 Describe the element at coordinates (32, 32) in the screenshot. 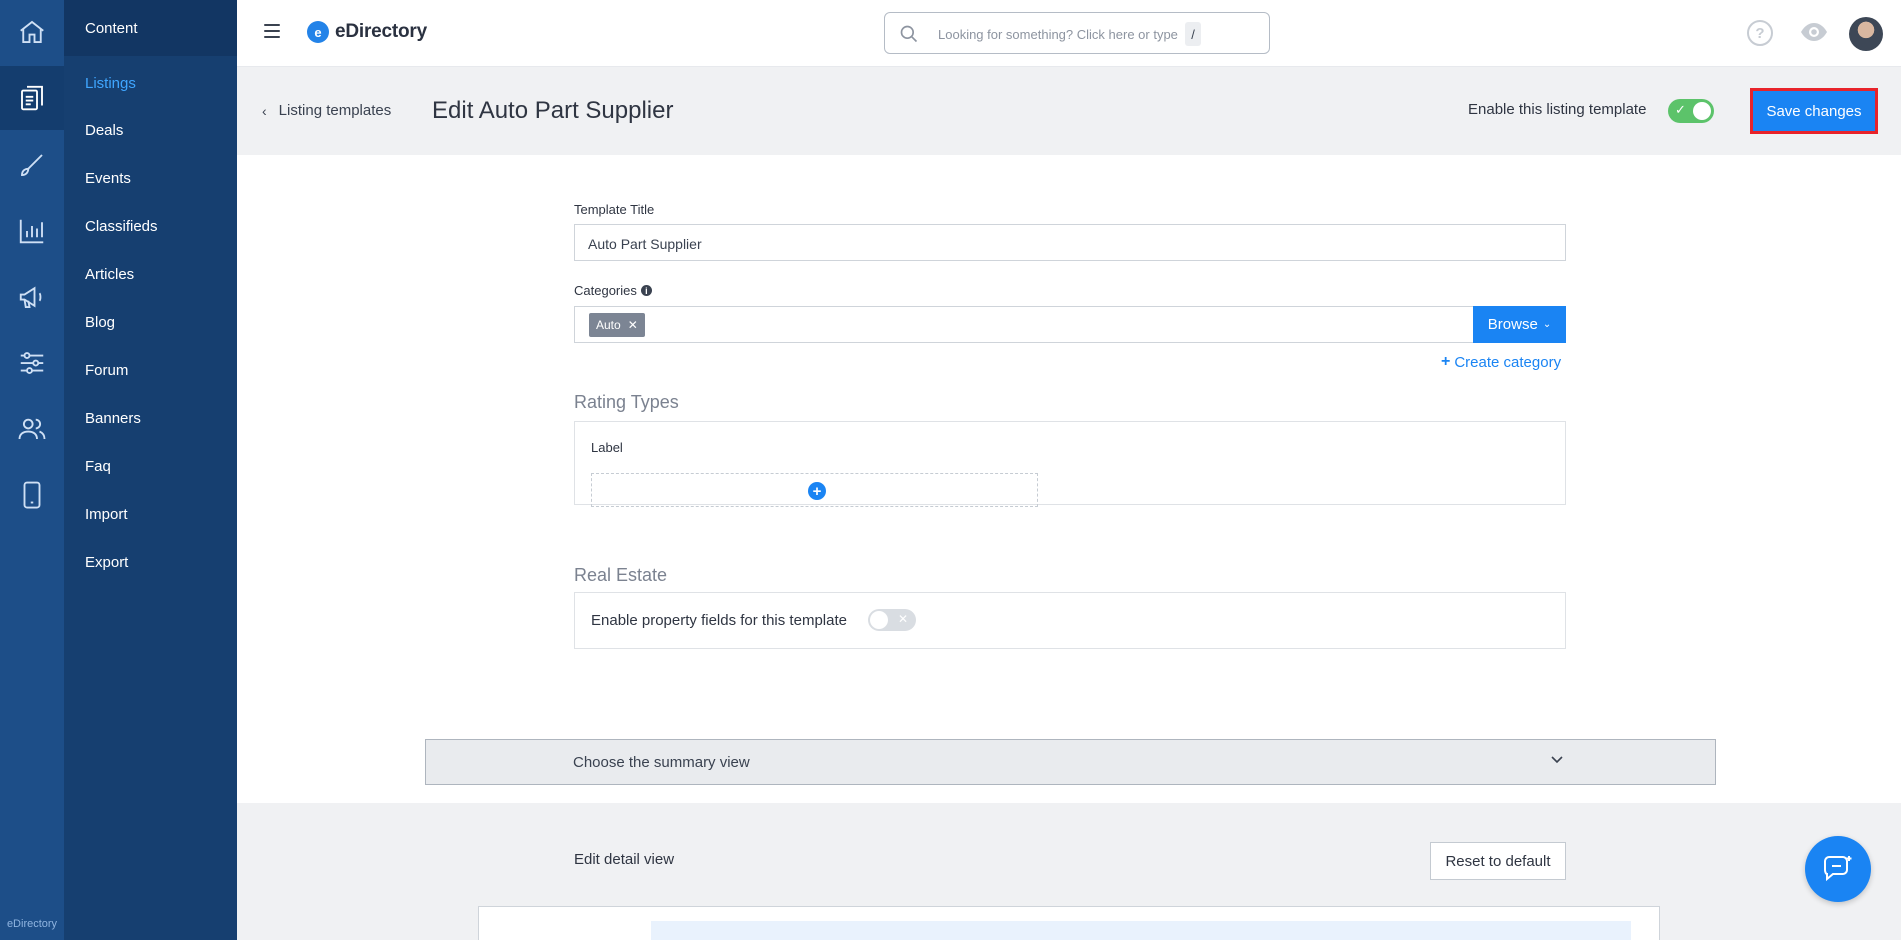

I see `home-icon` at that location.